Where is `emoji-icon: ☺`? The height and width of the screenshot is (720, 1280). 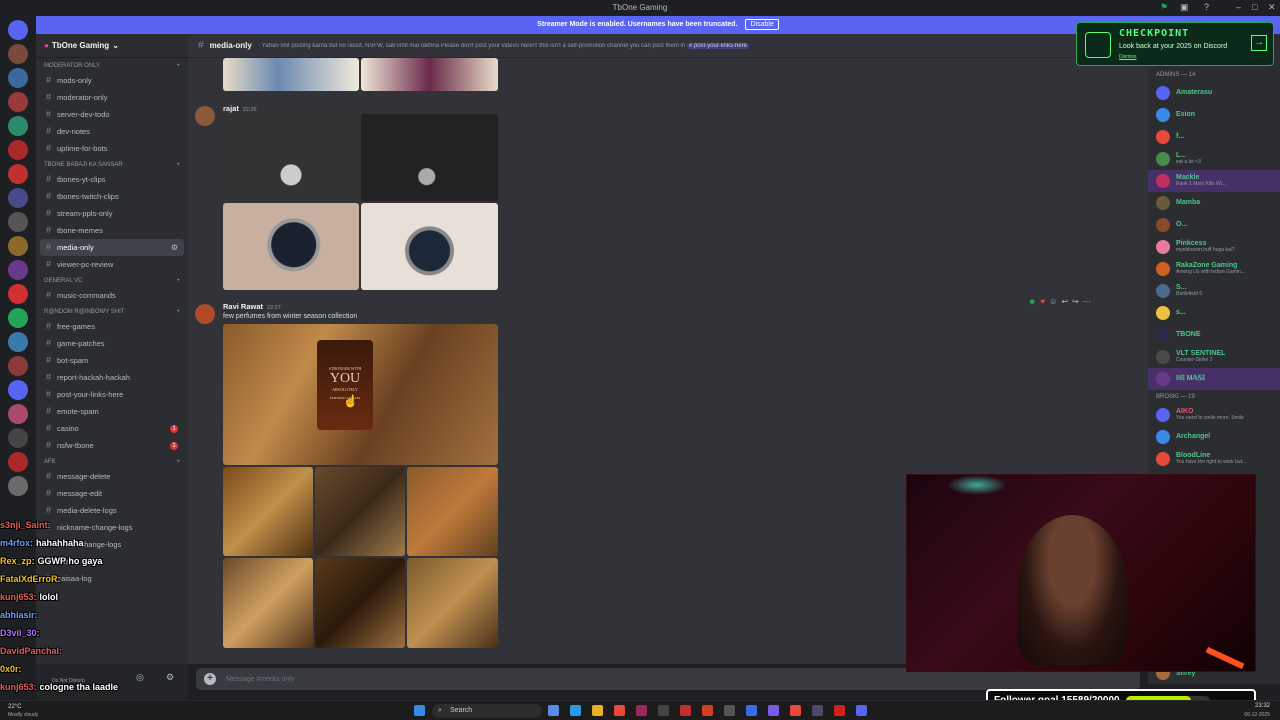
emoji-icon: ☺ is located at coordinates (1053, 301).